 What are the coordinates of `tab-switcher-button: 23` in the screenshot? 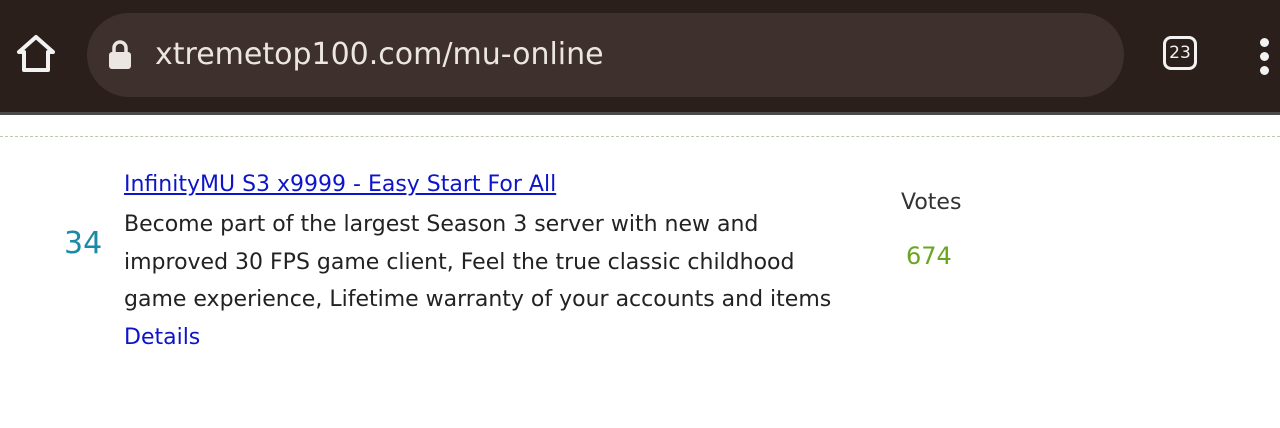 It's located at (1180, 53).